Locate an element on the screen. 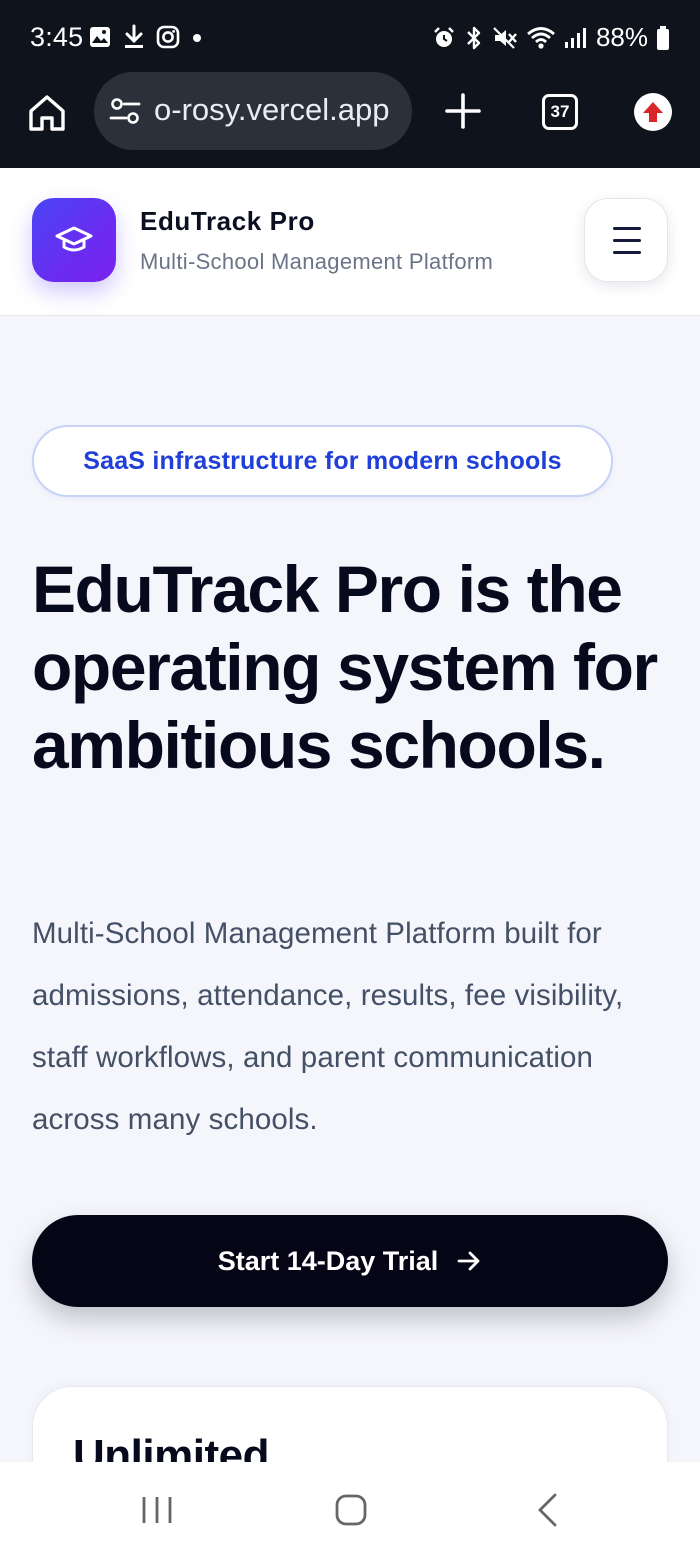 This screenshot has width=700, height=1556. dot-icon is located at coordinates (197, 38).